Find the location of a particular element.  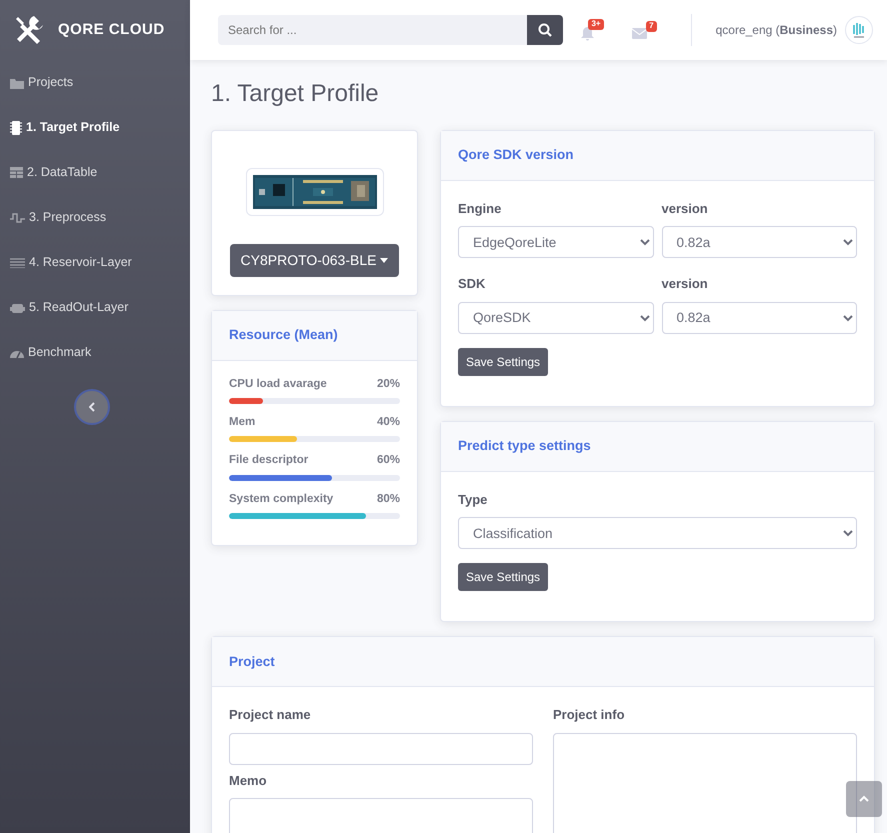

sidebar-item: 5. ReadOut-Layer is located at coordinates (64, 307).